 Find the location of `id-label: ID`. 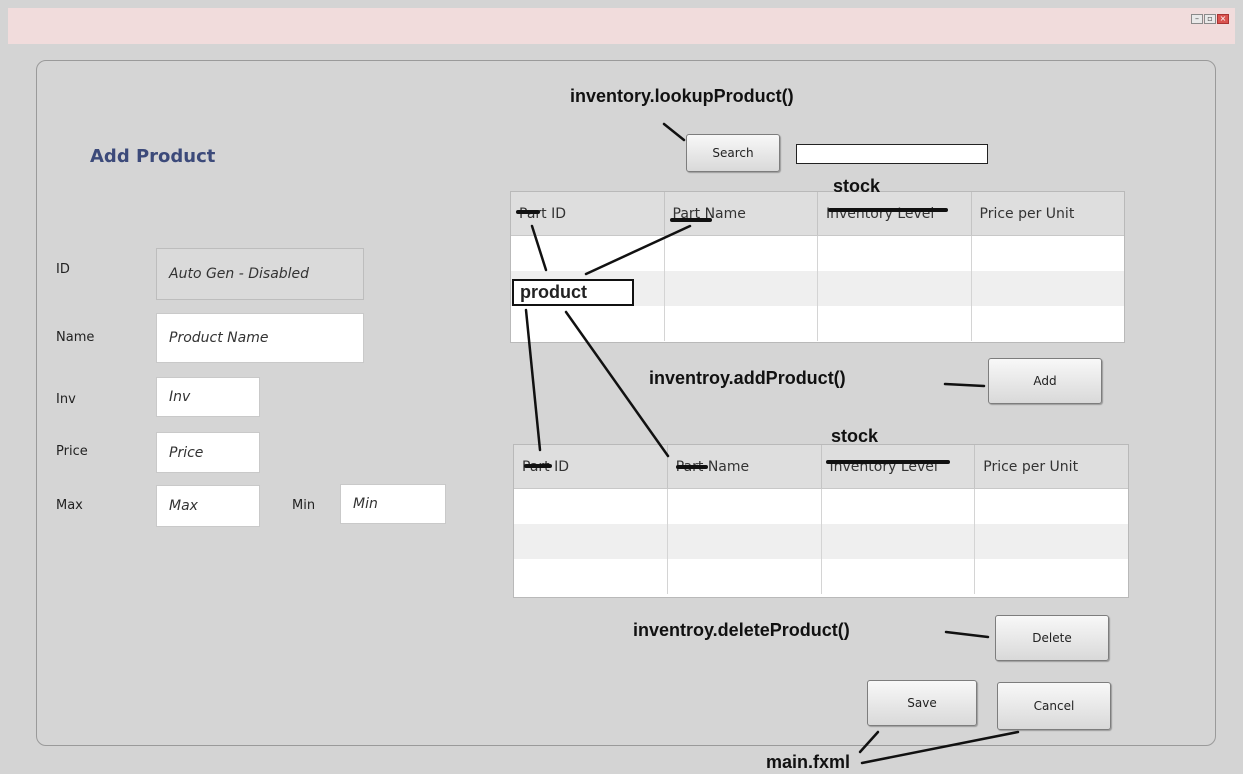

id-label: ID is located at coordinates (63, 269).